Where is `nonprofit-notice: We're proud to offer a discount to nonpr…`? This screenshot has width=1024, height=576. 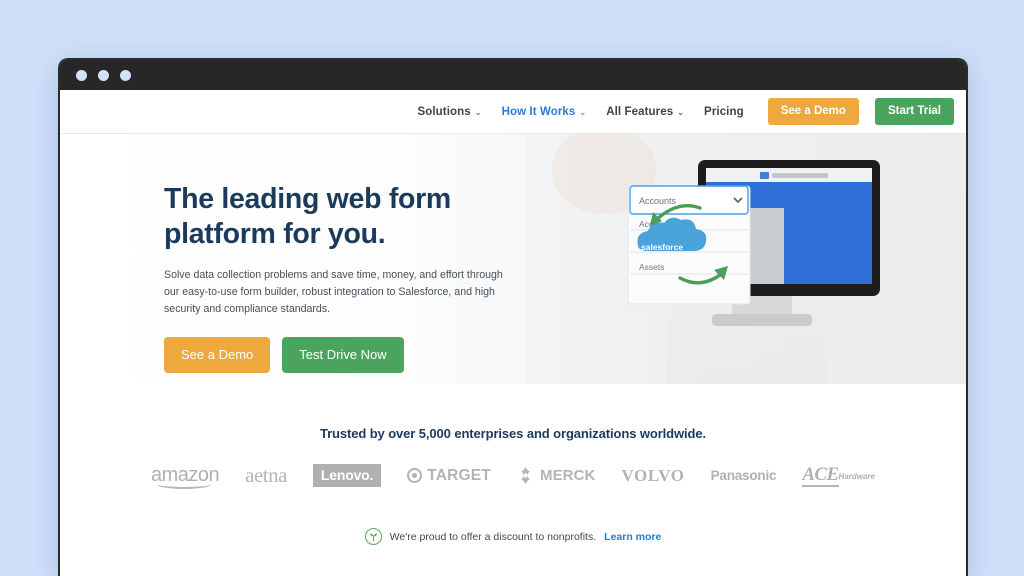
nonprofit-notice: We're proud to offer a discount to nonpr… is located at coordinates (513, 536).